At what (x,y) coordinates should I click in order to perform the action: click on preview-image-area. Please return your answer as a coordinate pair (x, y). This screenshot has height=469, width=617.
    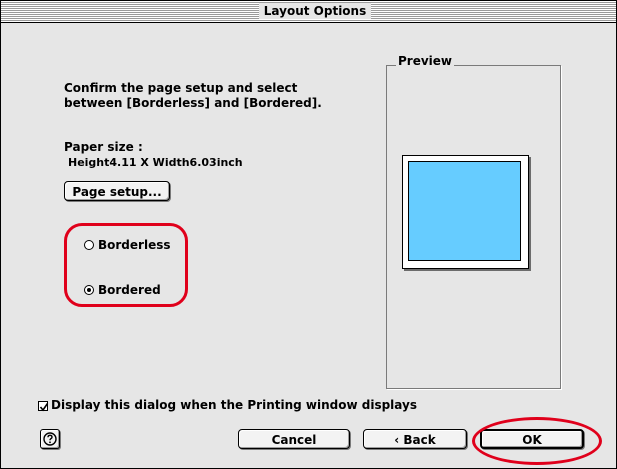
    Looking at the image, I should click on (464, 211).